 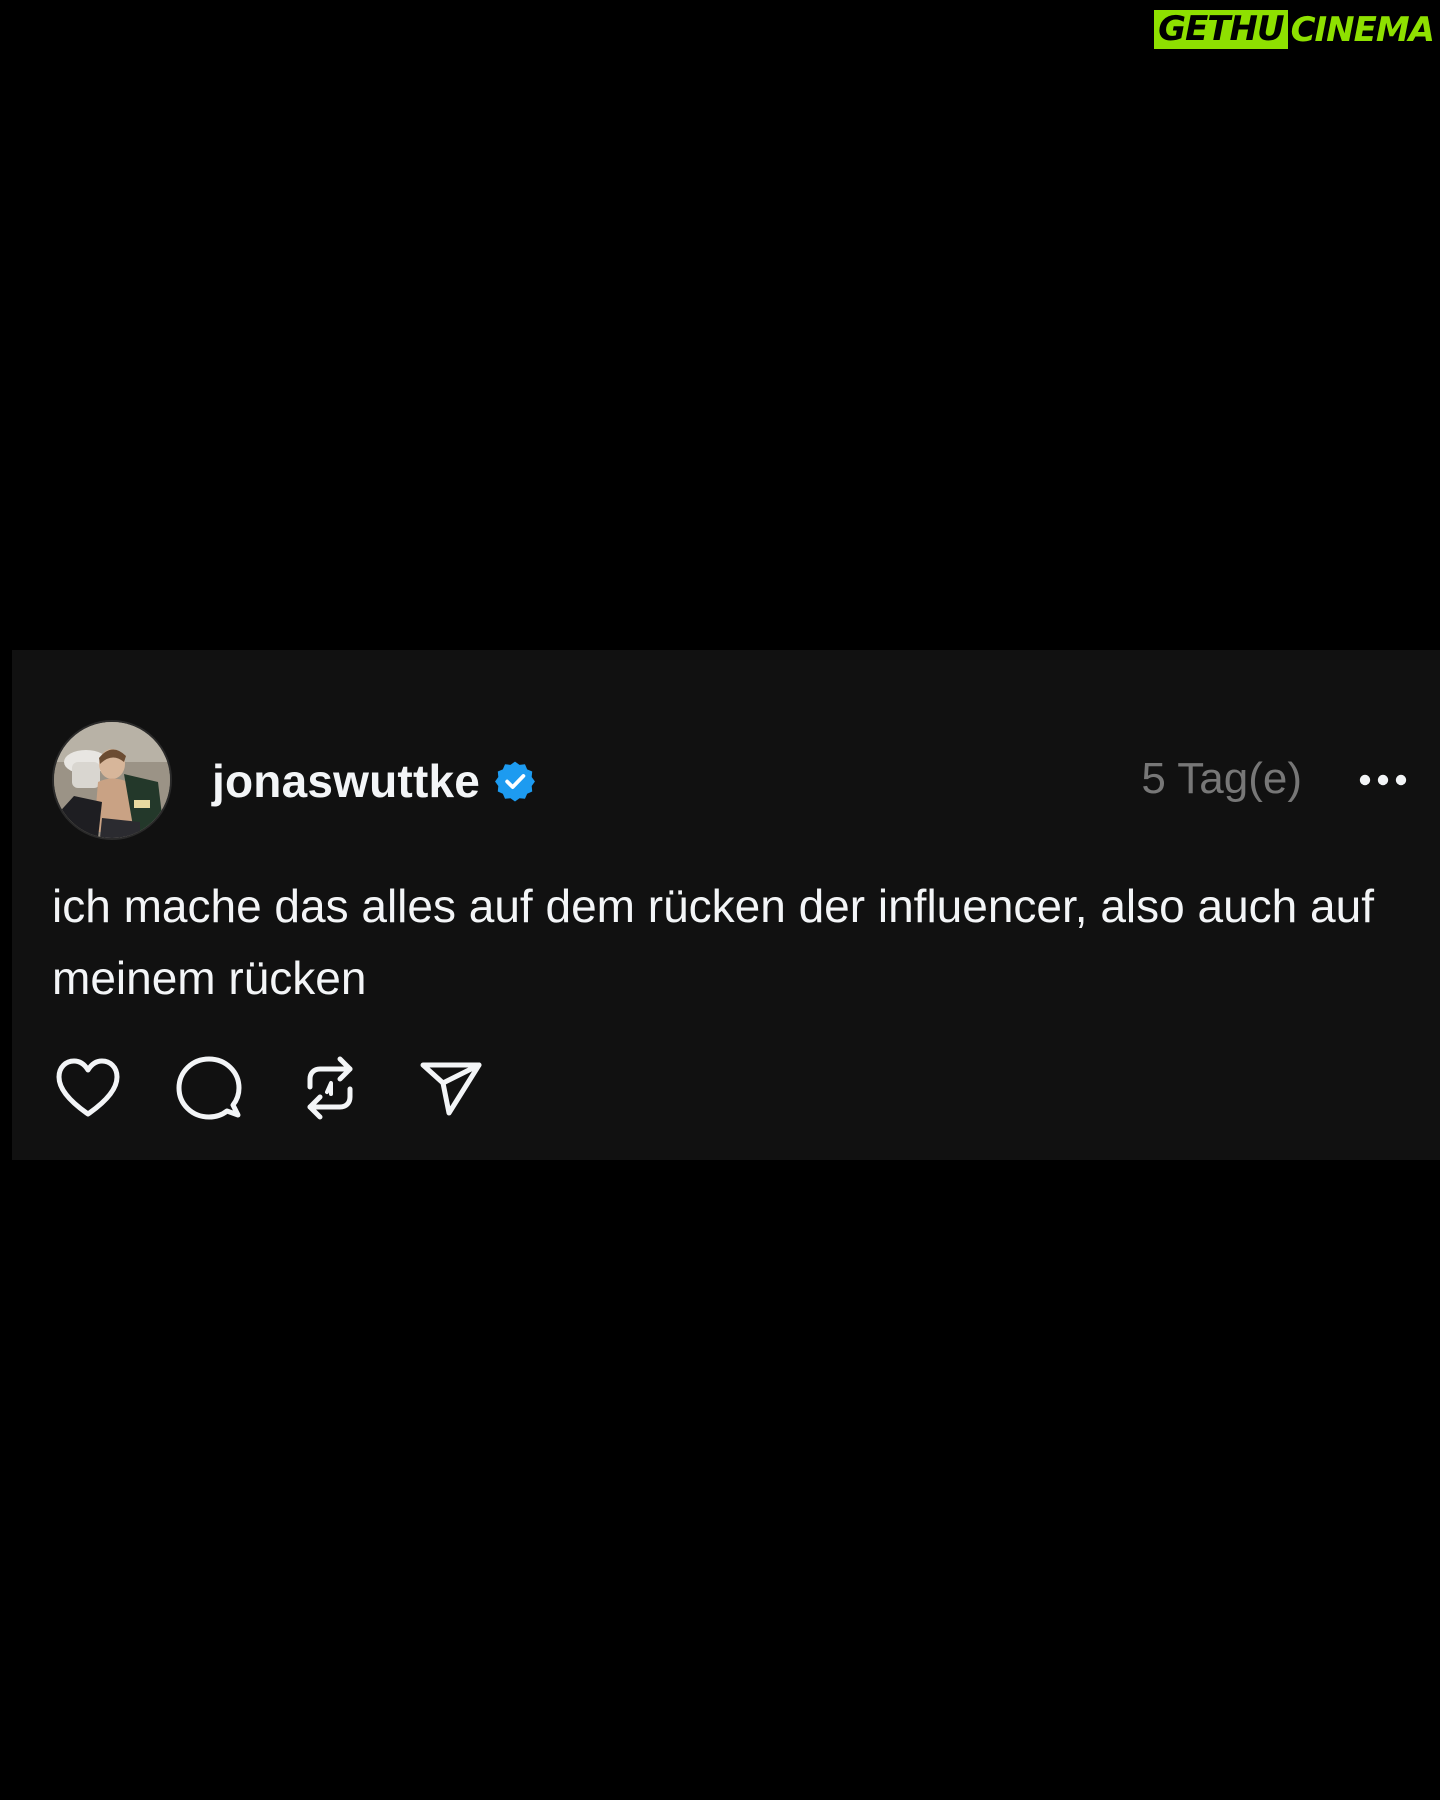 What do you see at coordinates (346, 781) in the screenshot?
I see `username-link: jonaswuttke` at bounding box center [346, 781].